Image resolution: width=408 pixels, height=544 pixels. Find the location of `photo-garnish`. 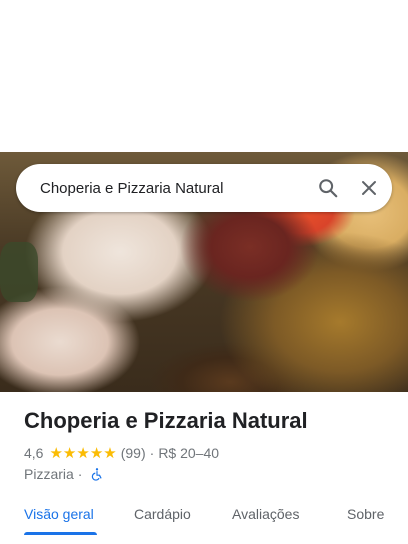

photo-garnish is located at coordinates (19, 272).